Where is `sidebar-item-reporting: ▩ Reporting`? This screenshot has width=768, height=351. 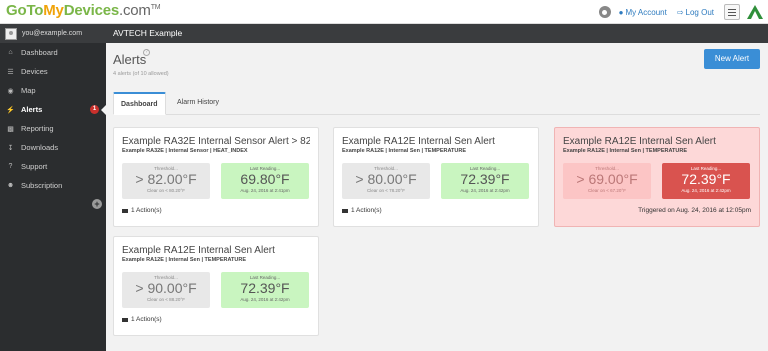 sidebar-item-reporting: ▩ Reporting is located at coordinates (53, 128).